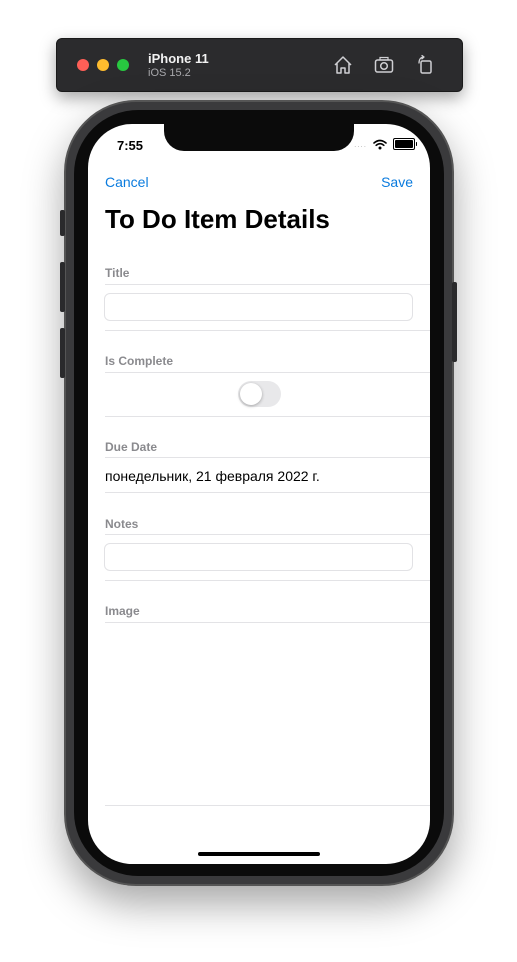 The height and width of the screenshot is (962, 517). I want to click on title-field, so click(258, 307).